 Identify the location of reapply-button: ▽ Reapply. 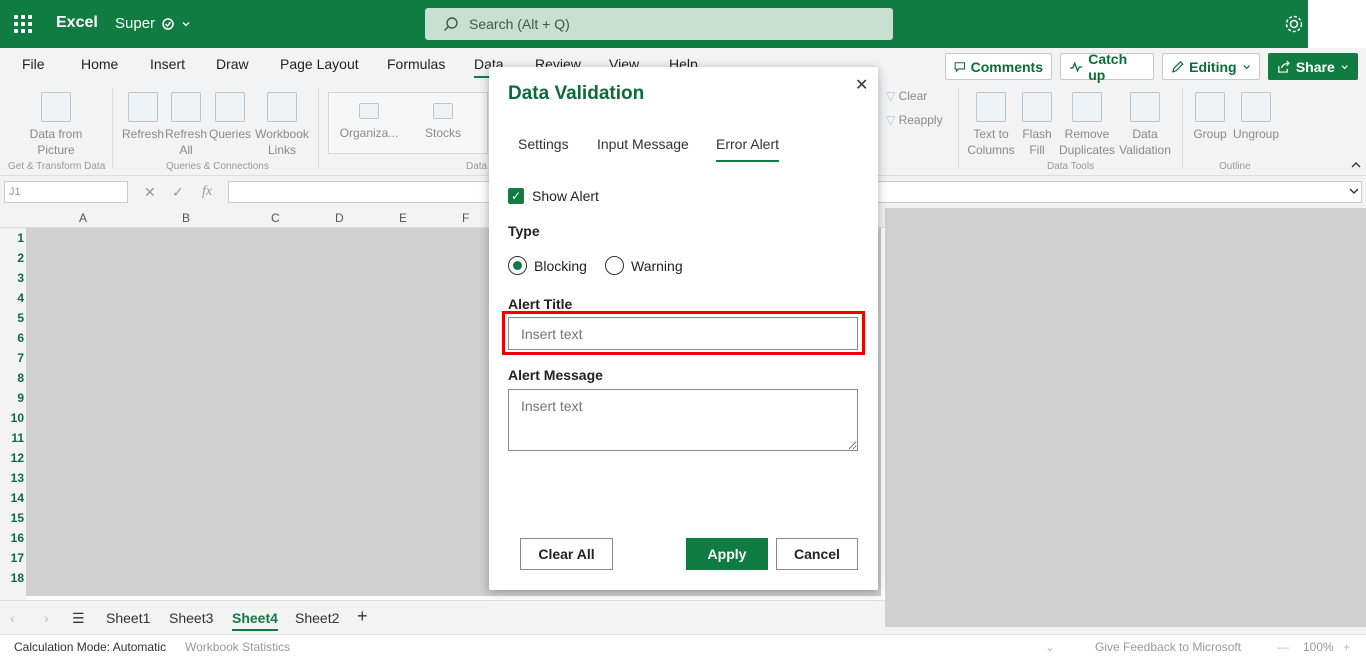
(919, 120).